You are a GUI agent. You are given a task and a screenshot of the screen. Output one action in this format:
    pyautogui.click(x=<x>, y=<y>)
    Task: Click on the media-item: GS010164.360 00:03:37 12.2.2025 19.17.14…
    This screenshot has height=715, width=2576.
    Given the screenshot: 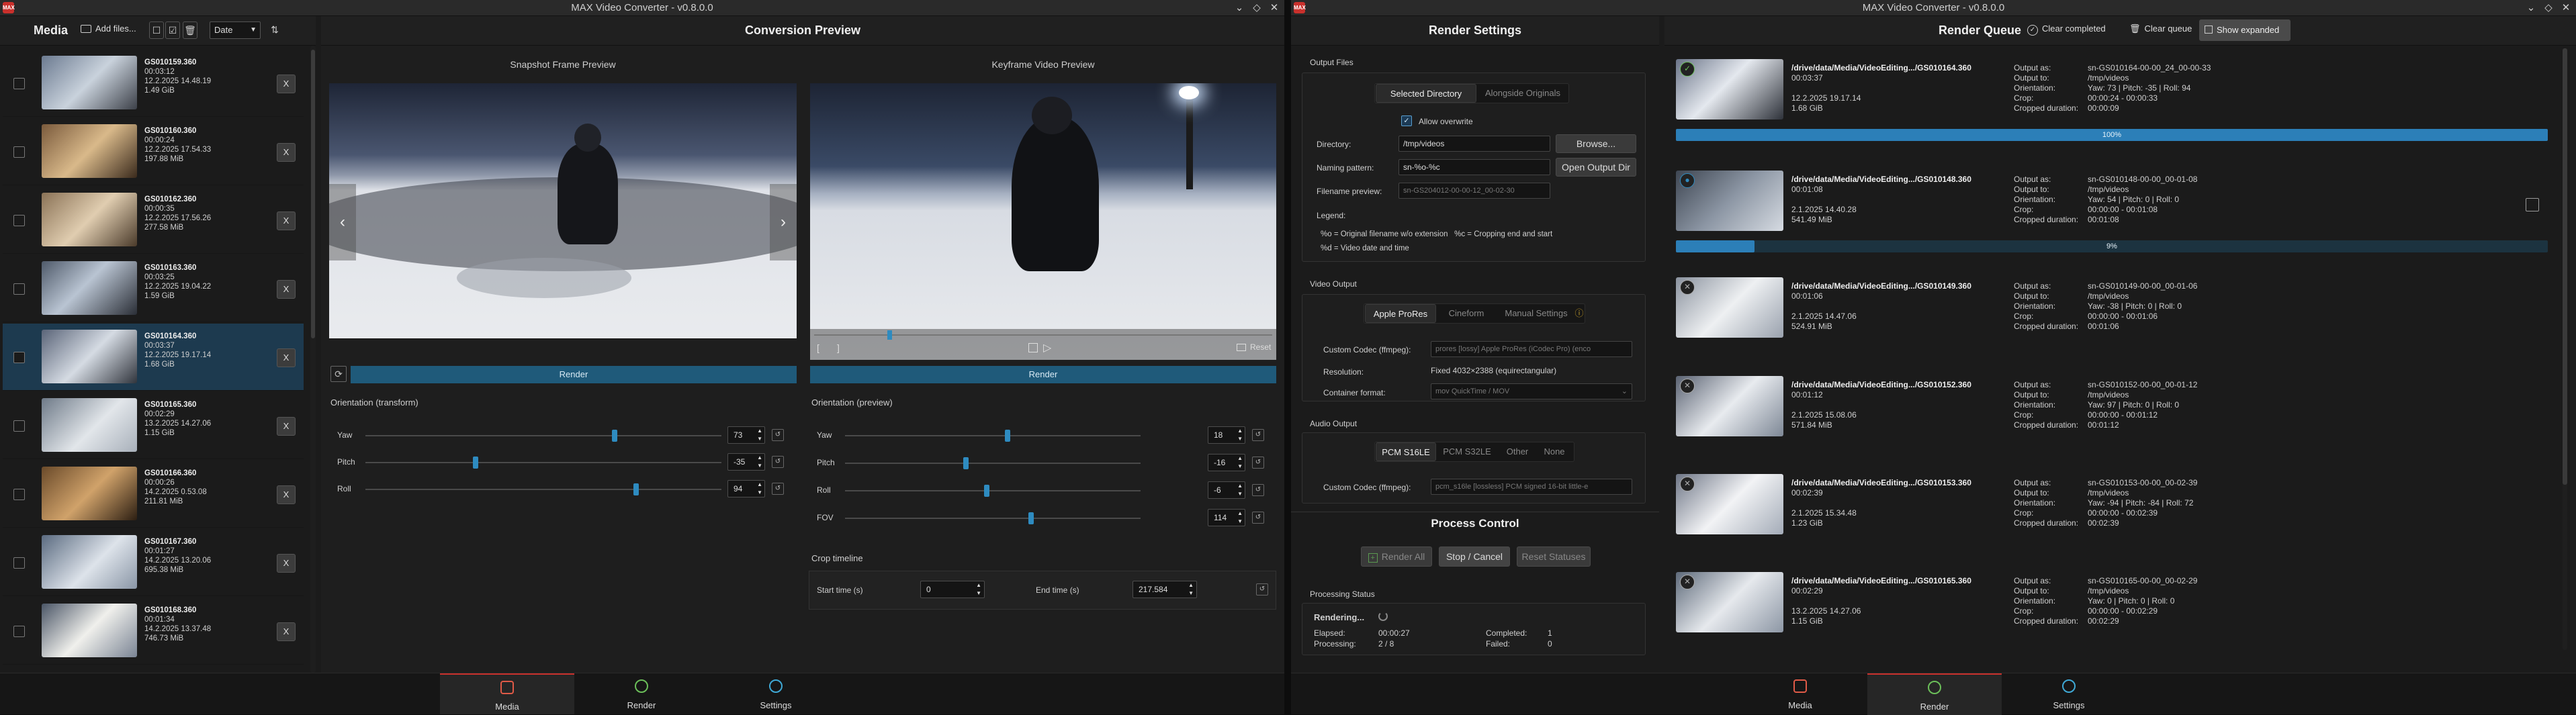 What is the action you would take?
    pyautogui.click(x=153, y=357)
    